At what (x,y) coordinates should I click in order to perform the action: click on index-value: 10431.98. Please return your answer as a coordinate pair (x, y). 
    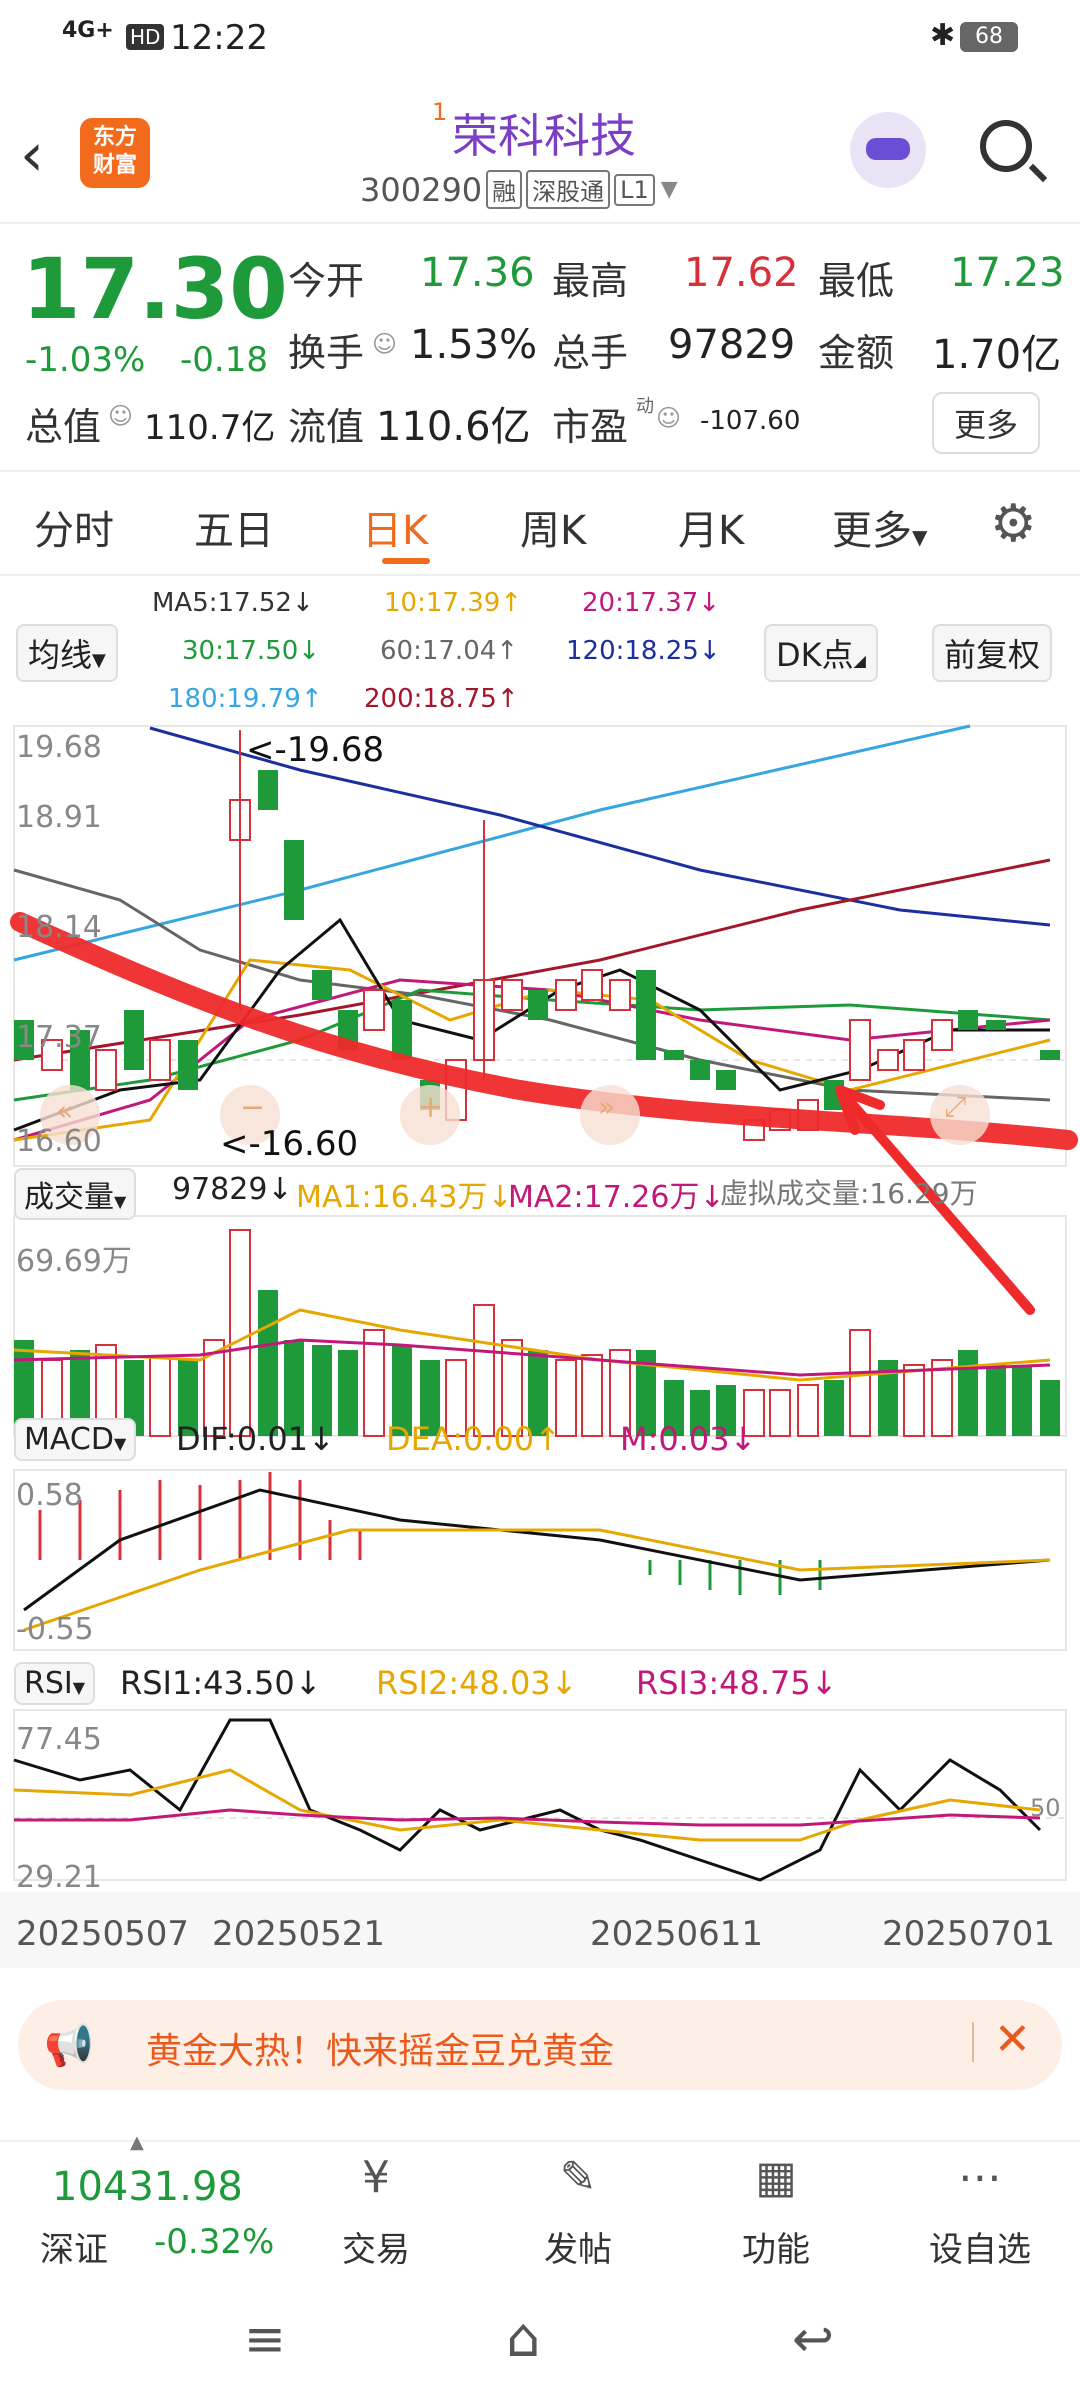
    Looking at the image, I should click on (147, 2187).